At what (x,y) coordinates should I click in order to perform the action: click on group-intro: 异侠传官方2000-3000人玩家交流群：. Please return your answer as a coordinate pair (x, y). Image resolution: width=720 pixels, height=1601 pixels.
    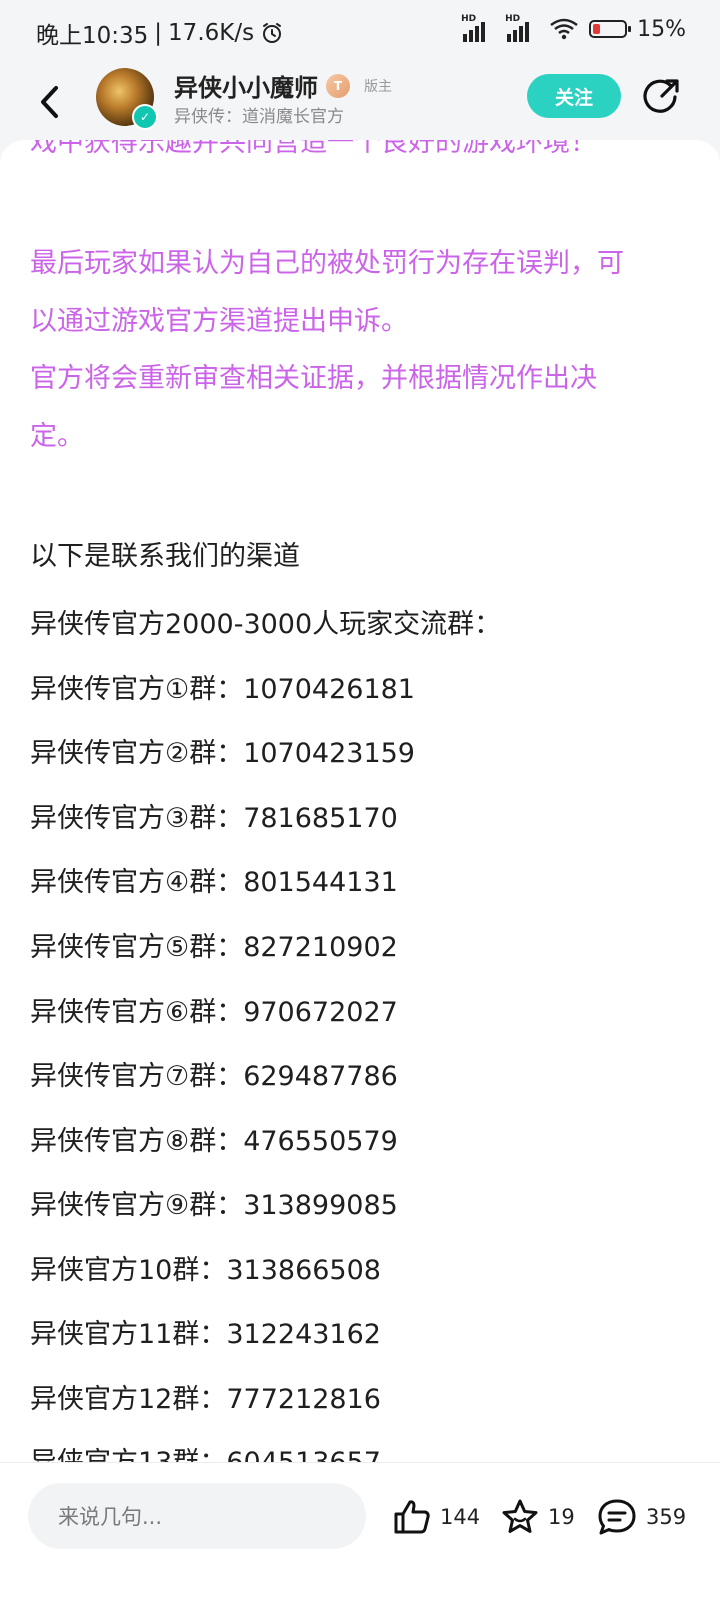
    Looking at the image, I should click on (266, 624).